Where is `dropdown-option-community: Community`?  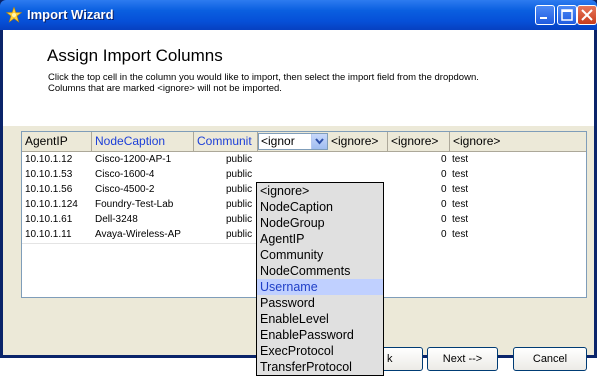 dropdown-option-community: Community is located at coordinates (320, 255).